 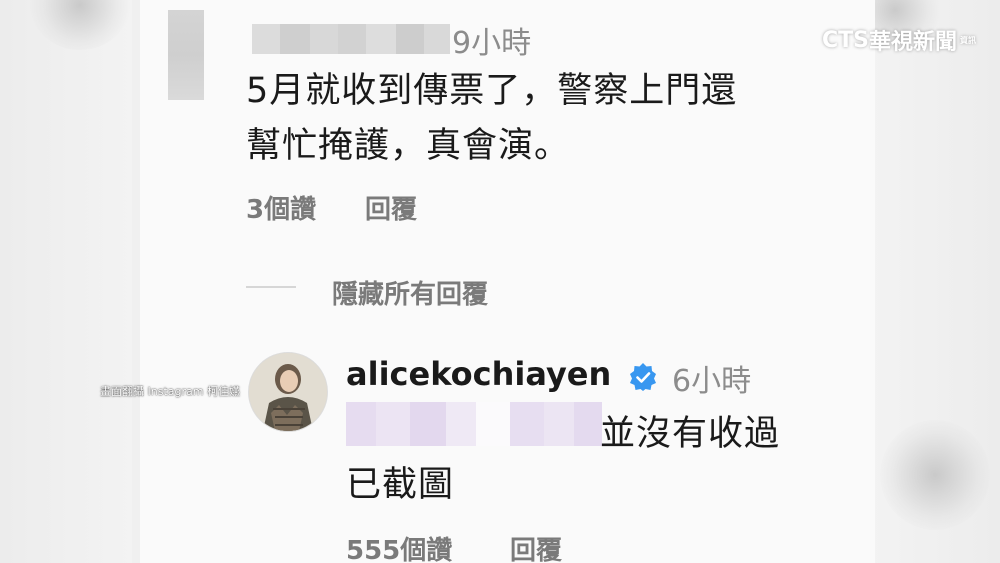 What do you see at coordinates (478, 374) in the screenshot?
I see `reply-username: alicekochiayen` at bounding box center [478, 374].